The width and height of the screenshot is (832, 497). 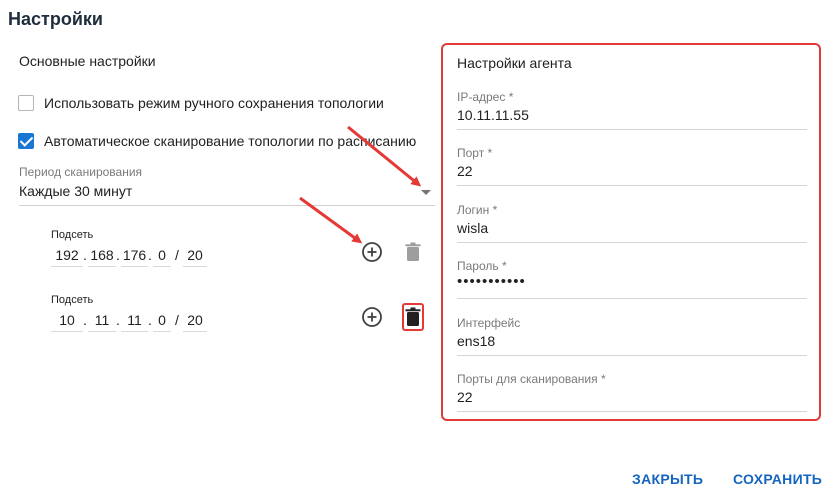 I want to click on subnet-octet-1: 192, so click(x=67, y=255).